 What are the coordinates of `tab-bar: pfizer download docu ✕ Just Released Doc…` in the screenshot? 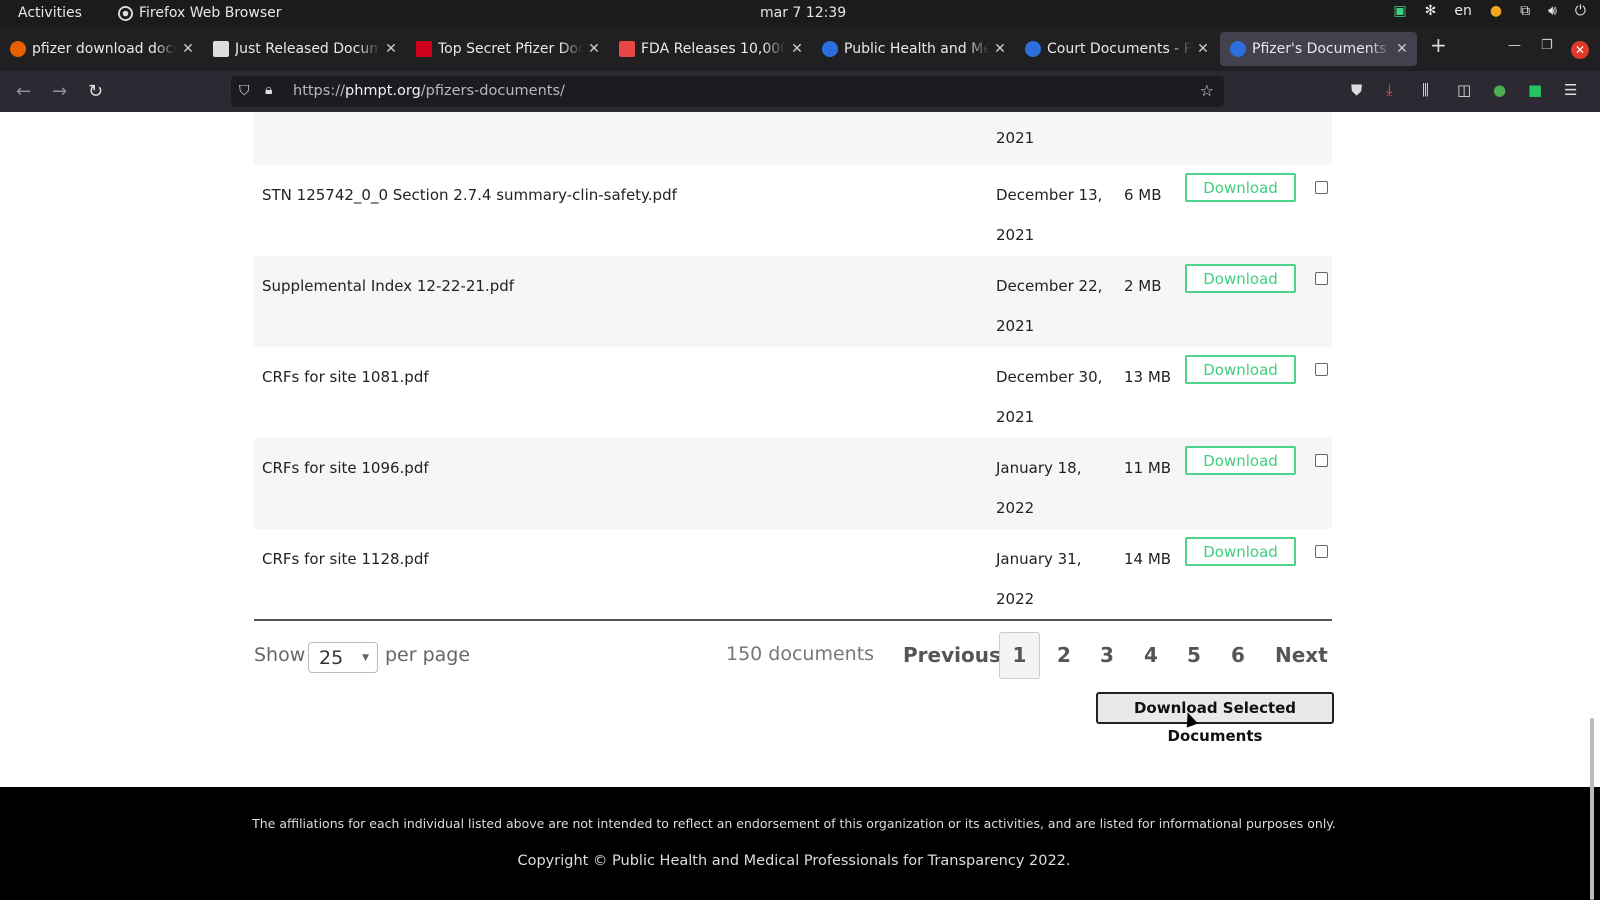 It's located at (800, 49).